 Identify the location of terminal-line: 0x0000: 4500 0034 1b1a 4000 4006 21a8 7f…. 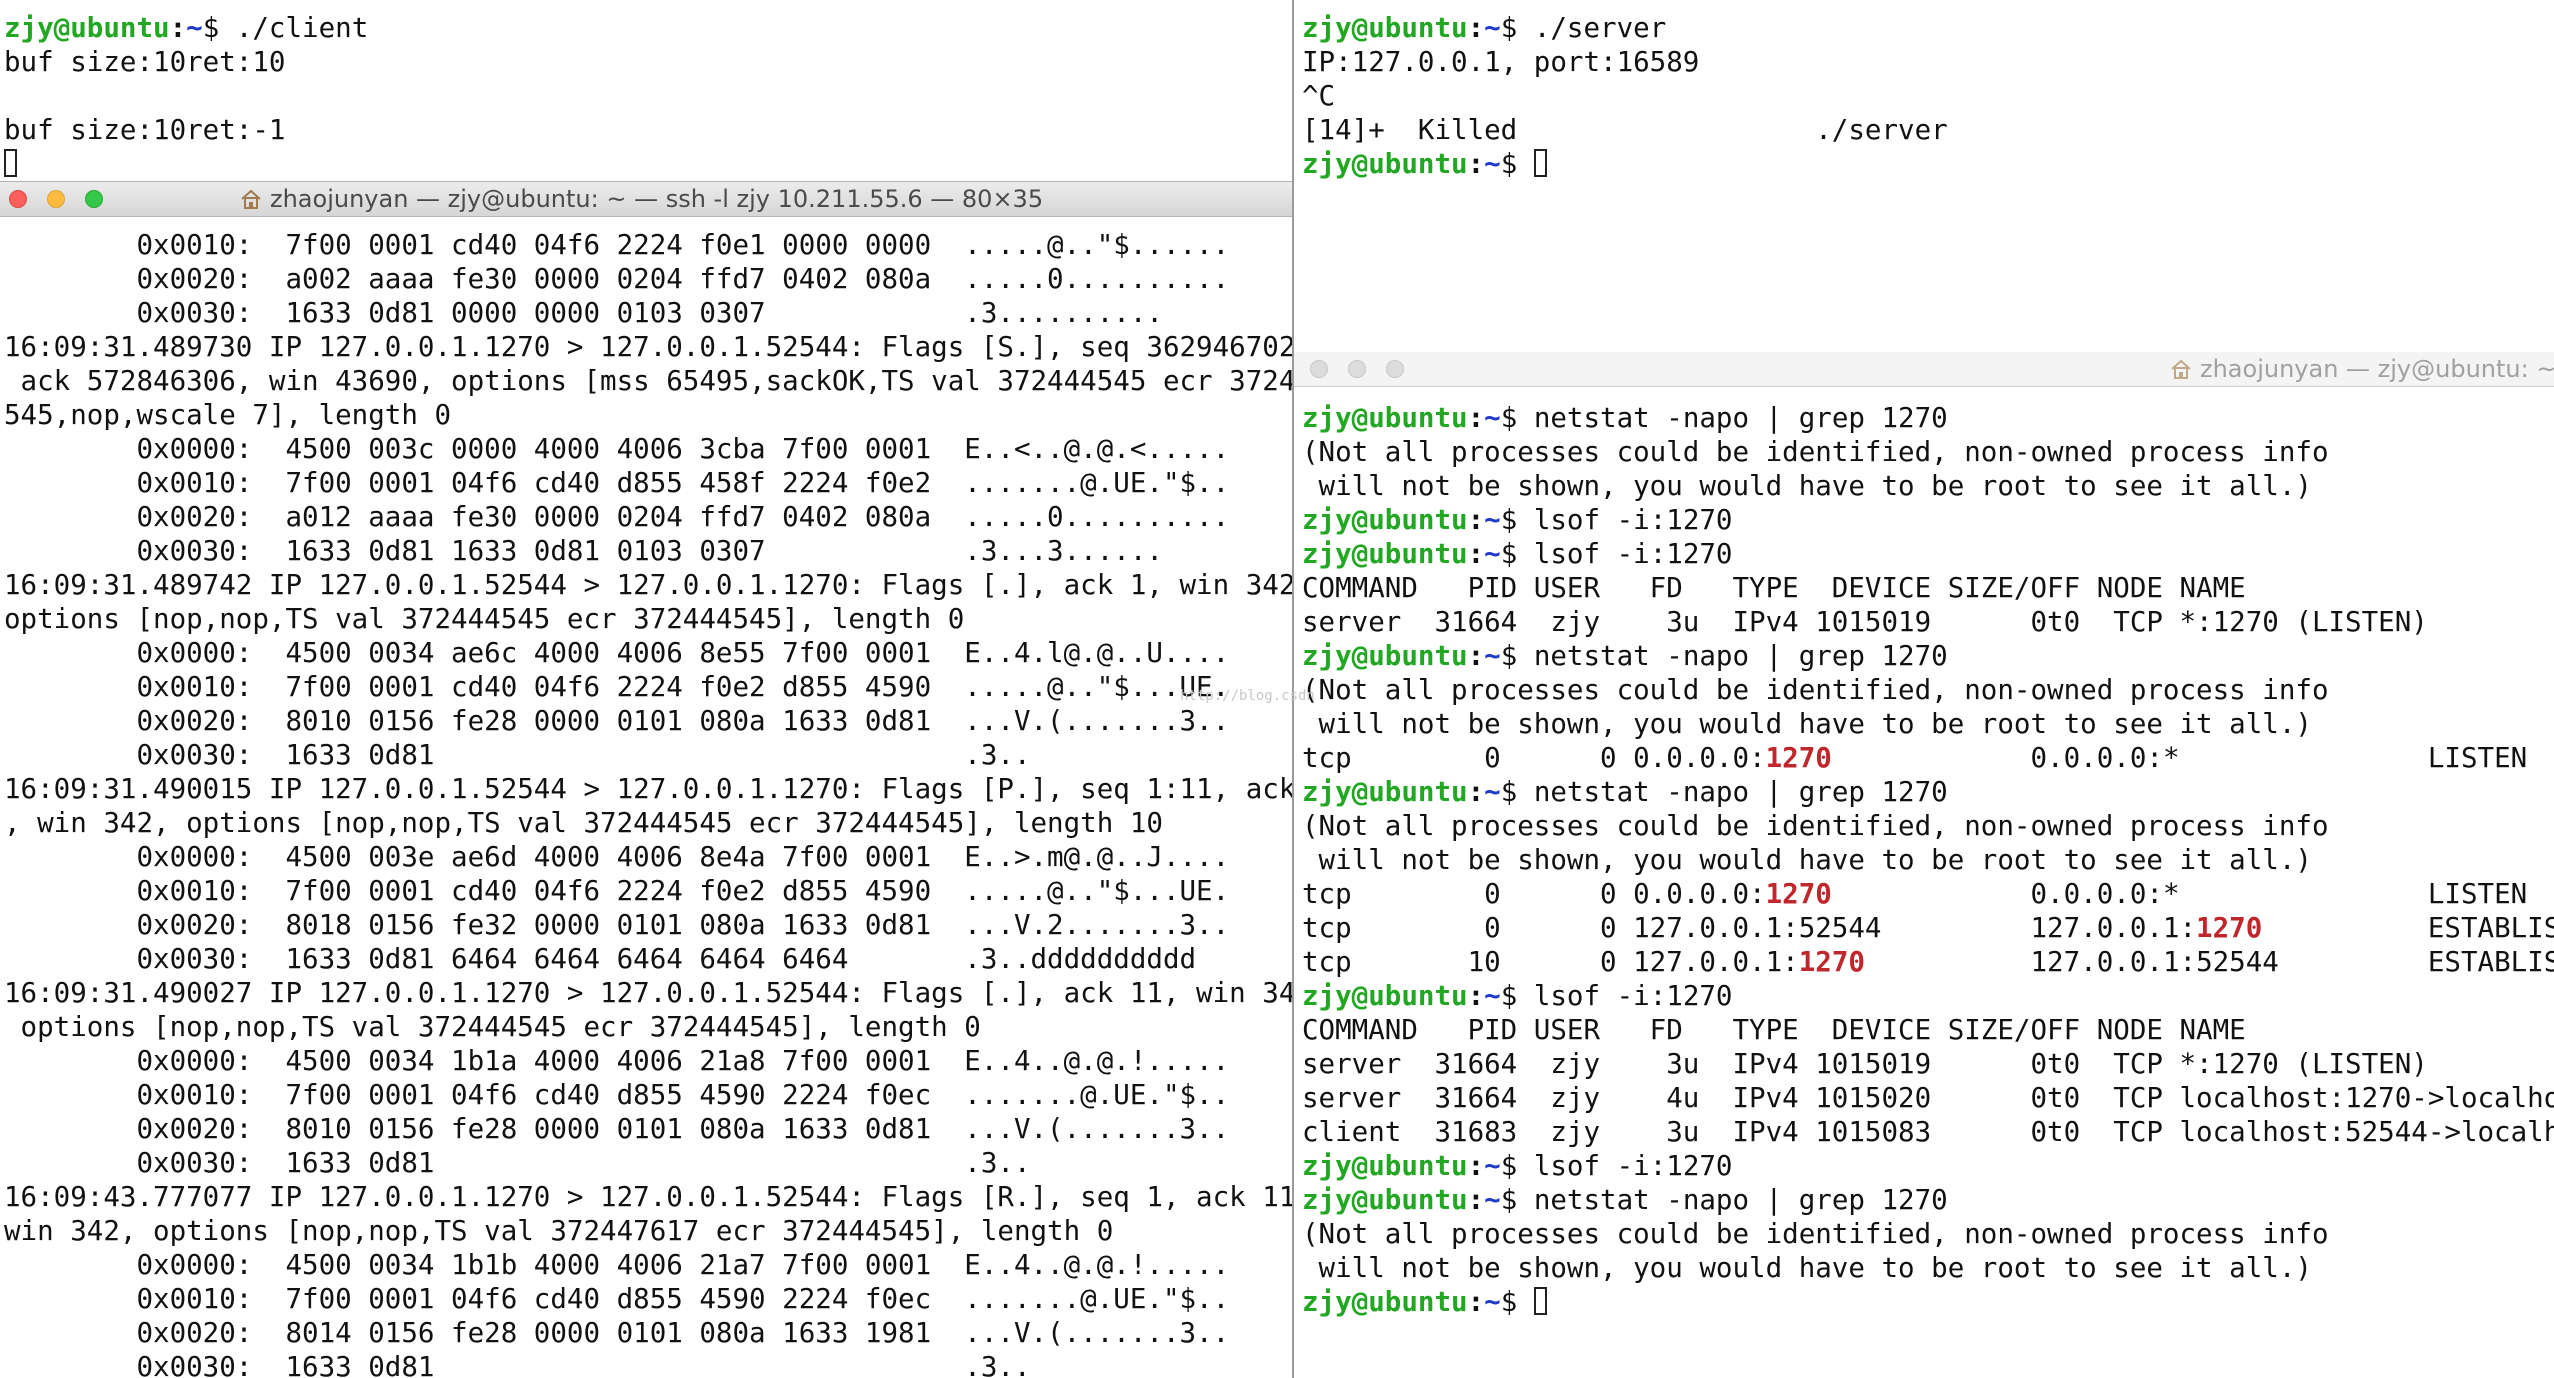
(648, 1061).